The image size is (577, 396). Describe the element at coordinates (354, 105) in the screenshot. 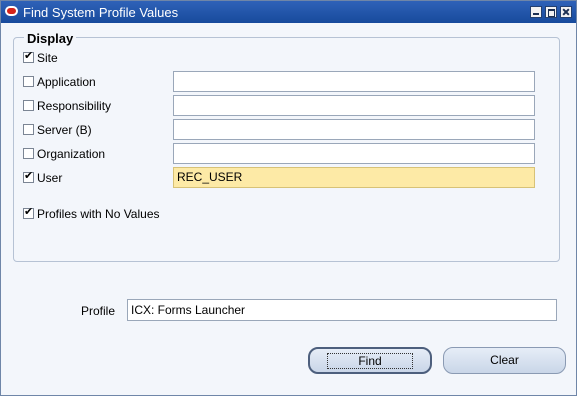

I see `responsibility-field` at that location.